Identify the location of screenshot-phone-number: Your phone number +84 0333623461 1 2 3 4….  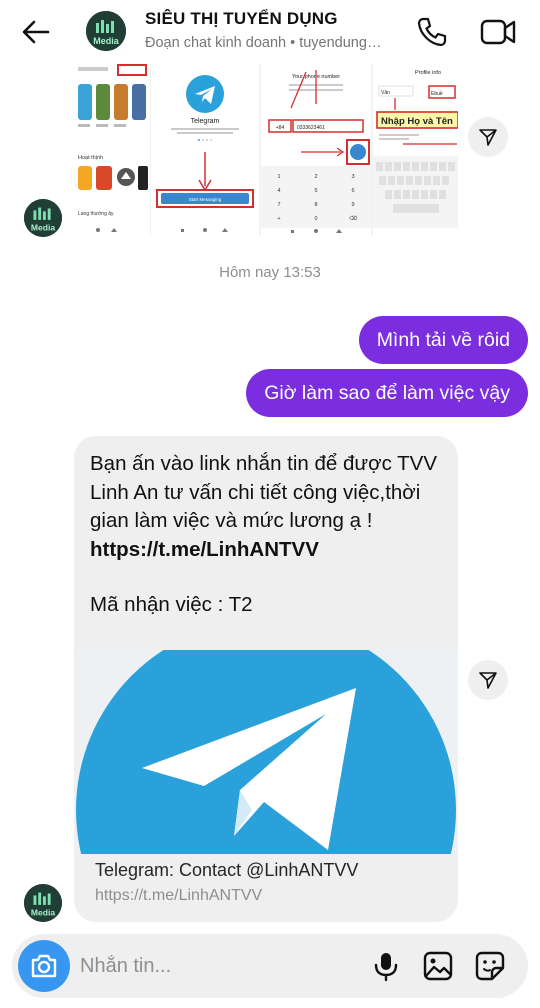
(316, 150).